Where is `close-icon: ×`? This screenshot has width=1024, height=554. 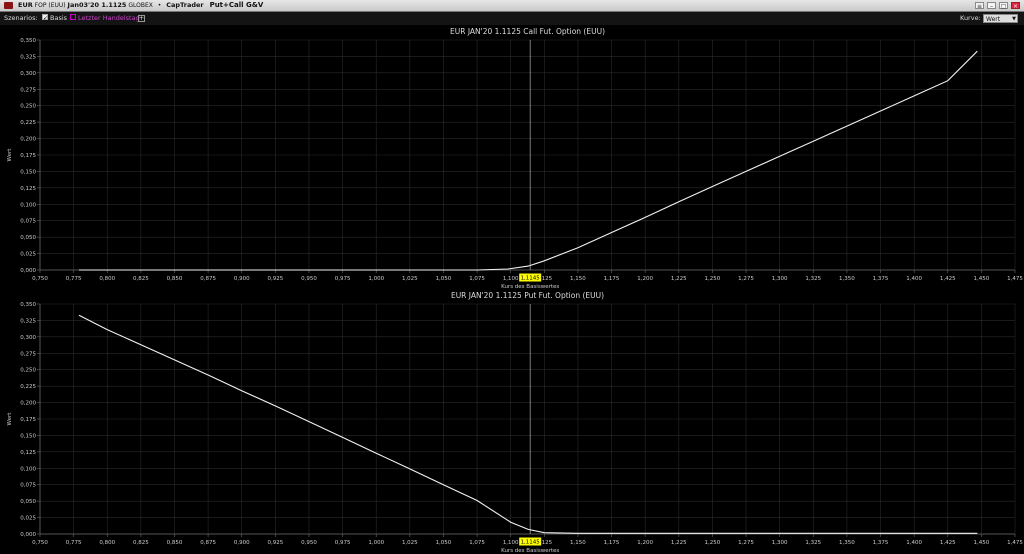
close-icon: × is located at coordinates (1015, 6).